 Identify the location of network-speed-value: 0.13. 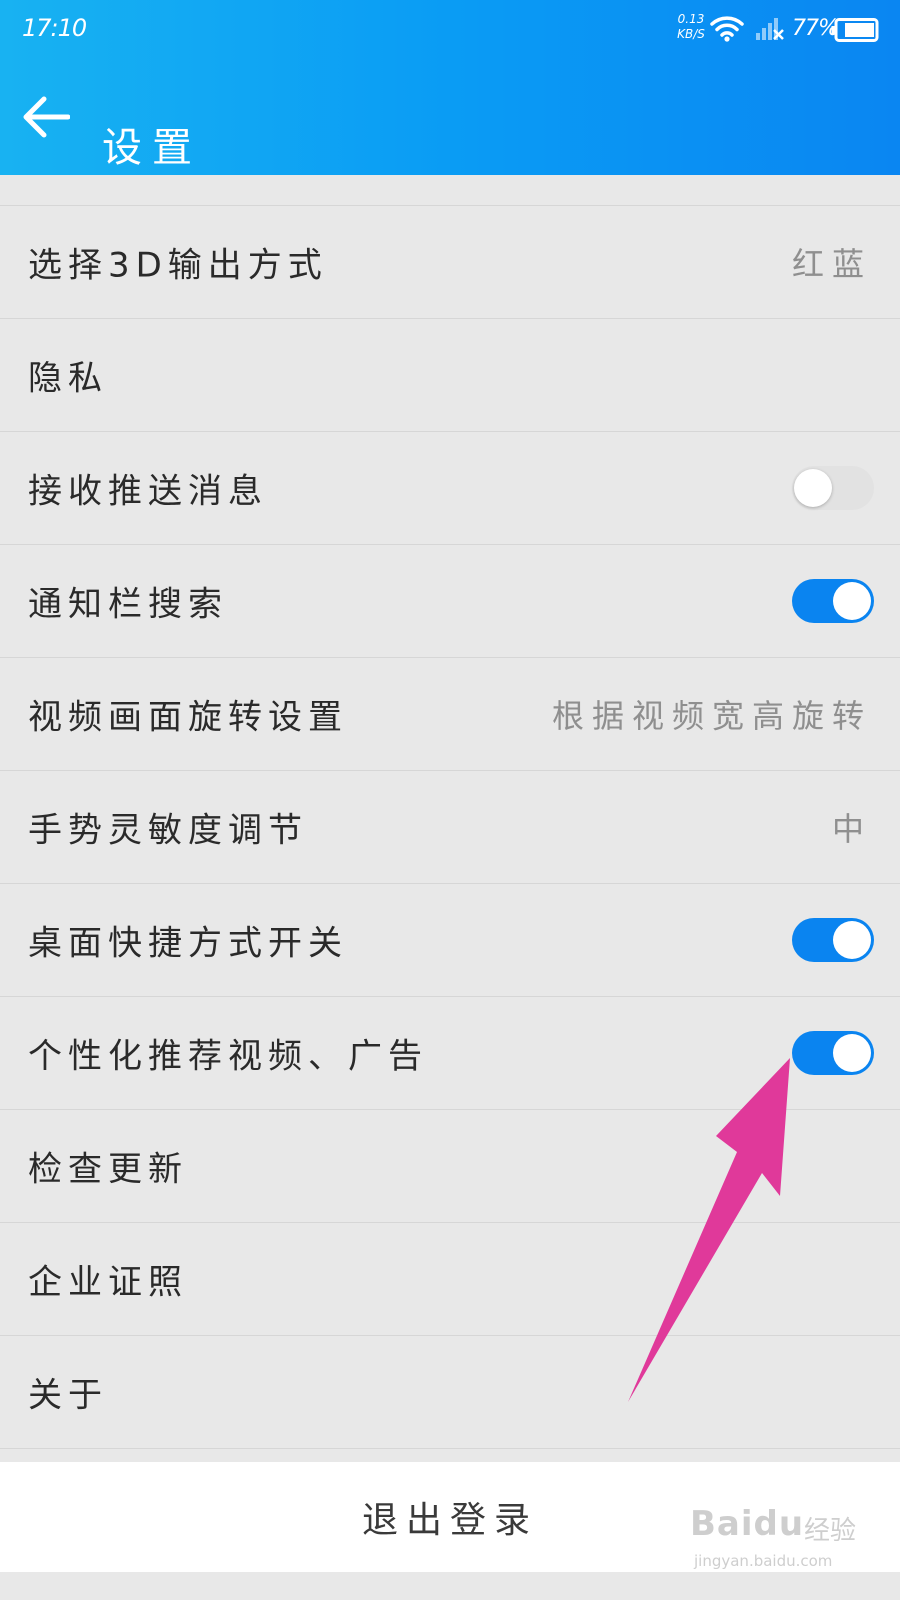
(691, 19).